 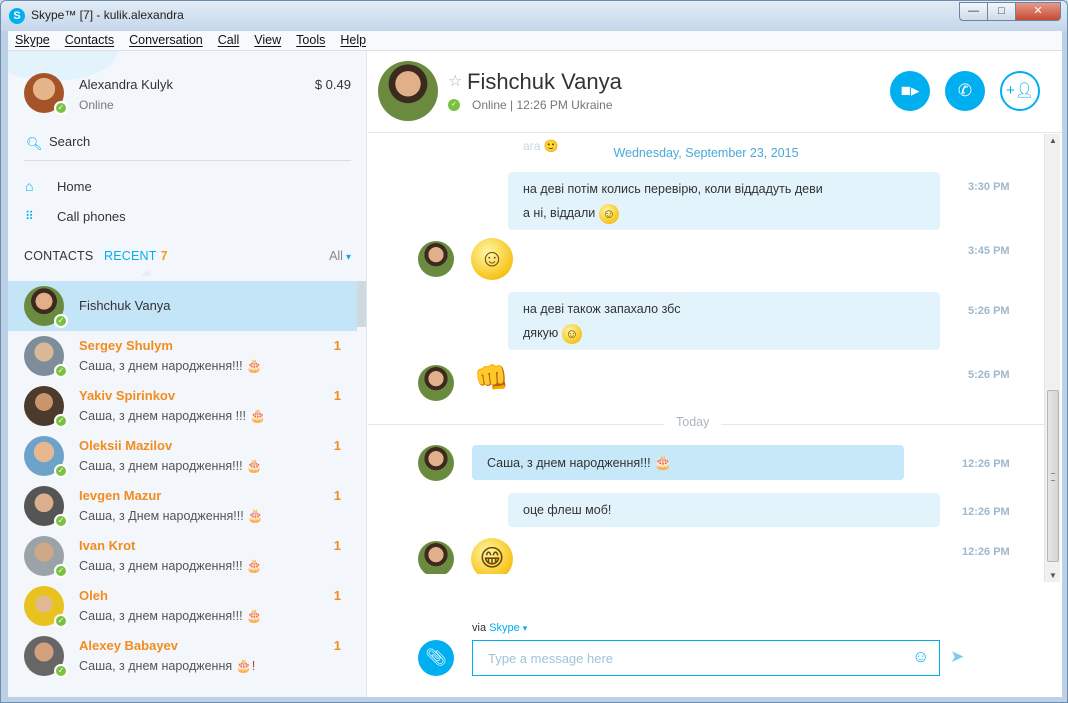 What do you see at coordinates (46, 94) in the screenshot?
I see `my-avatar: ✓` at bounding box center [46, 94].